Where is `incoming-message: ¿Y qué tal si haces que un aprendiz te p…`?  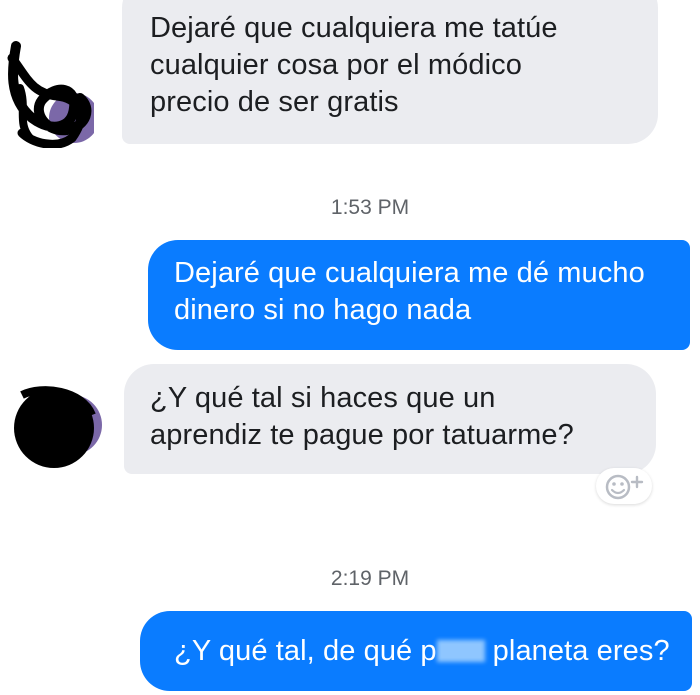
incoming-message: ¿Y qué tal si haces que un aprendiz te p… is located at coordinates (390, 419).